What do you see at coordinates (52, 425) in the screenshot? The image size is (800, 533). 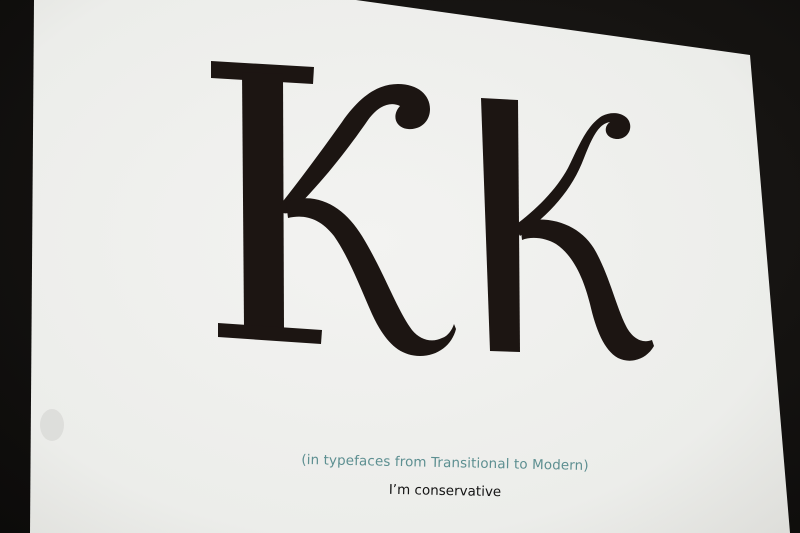 I see `screen-smudge` at bounding box center [52, 425].